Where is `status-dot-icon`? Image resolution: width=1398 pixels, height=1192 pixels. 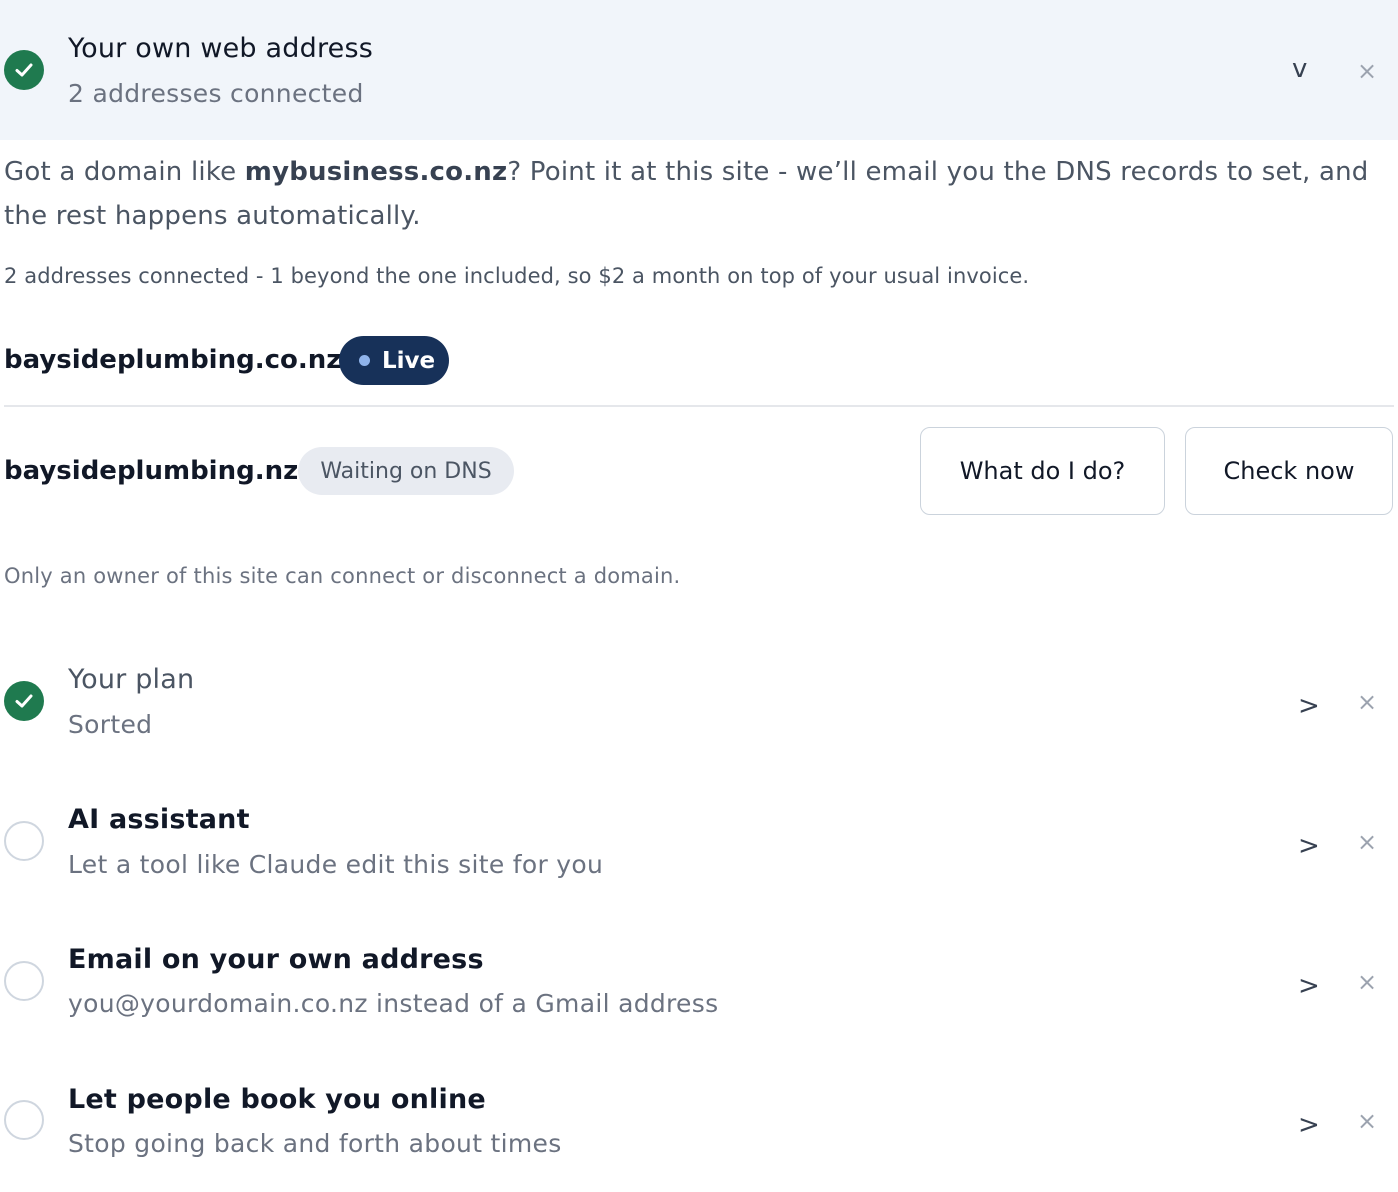 status-dot-icon is located at coordinates (364, 360).